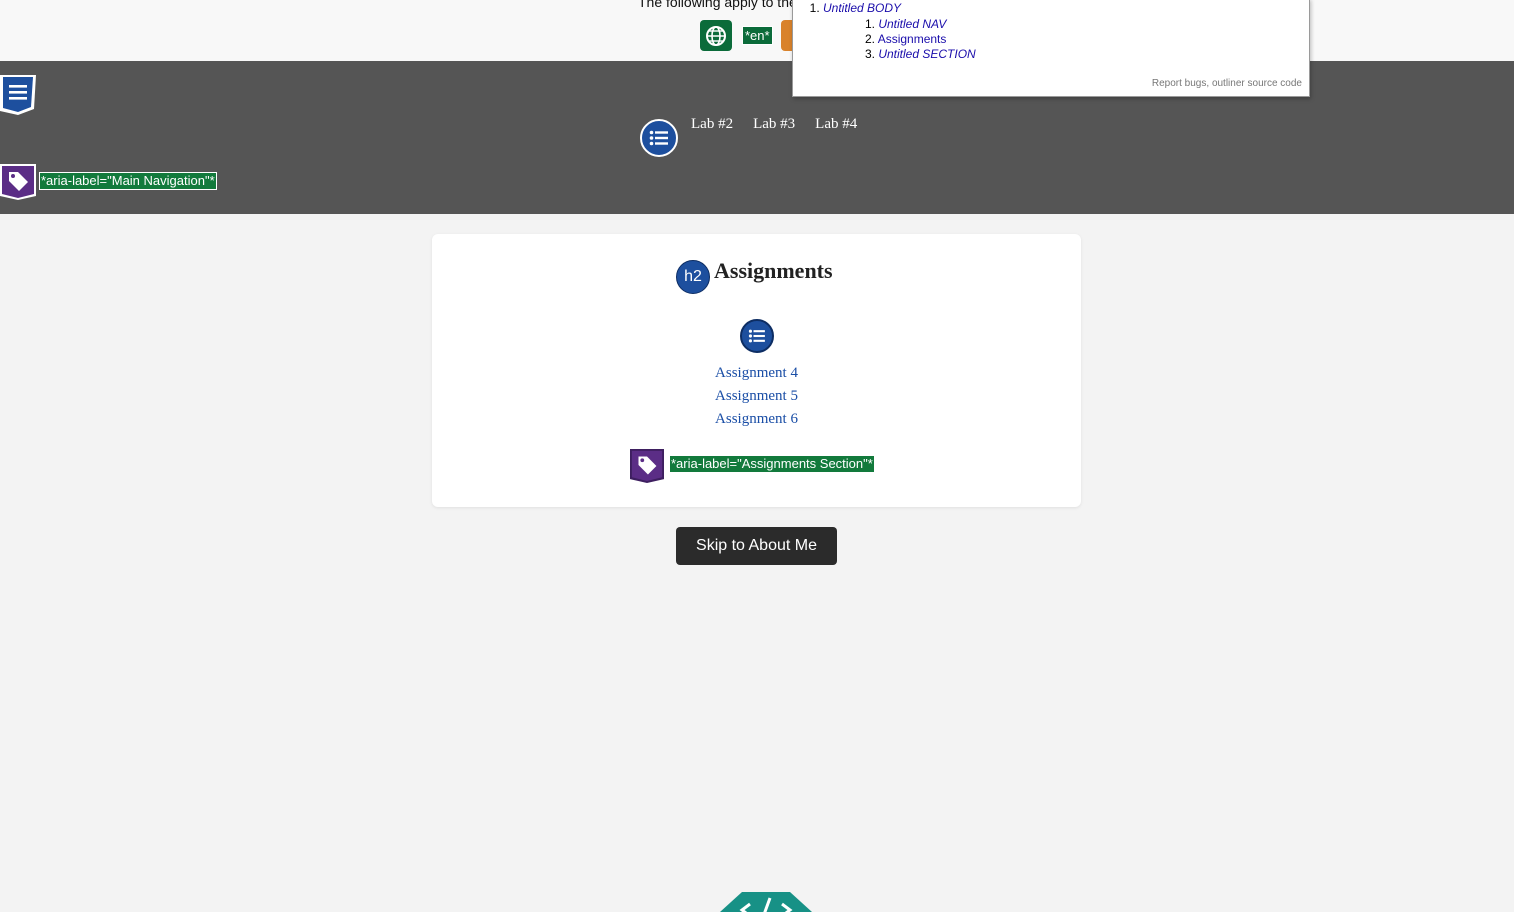 This screenshot has width=1514, height=912. What do you see at coordinates (912, 24) in the screenshot?
I see `outline-link-nav: Untitled NAV` at bounding box center [912, 24].